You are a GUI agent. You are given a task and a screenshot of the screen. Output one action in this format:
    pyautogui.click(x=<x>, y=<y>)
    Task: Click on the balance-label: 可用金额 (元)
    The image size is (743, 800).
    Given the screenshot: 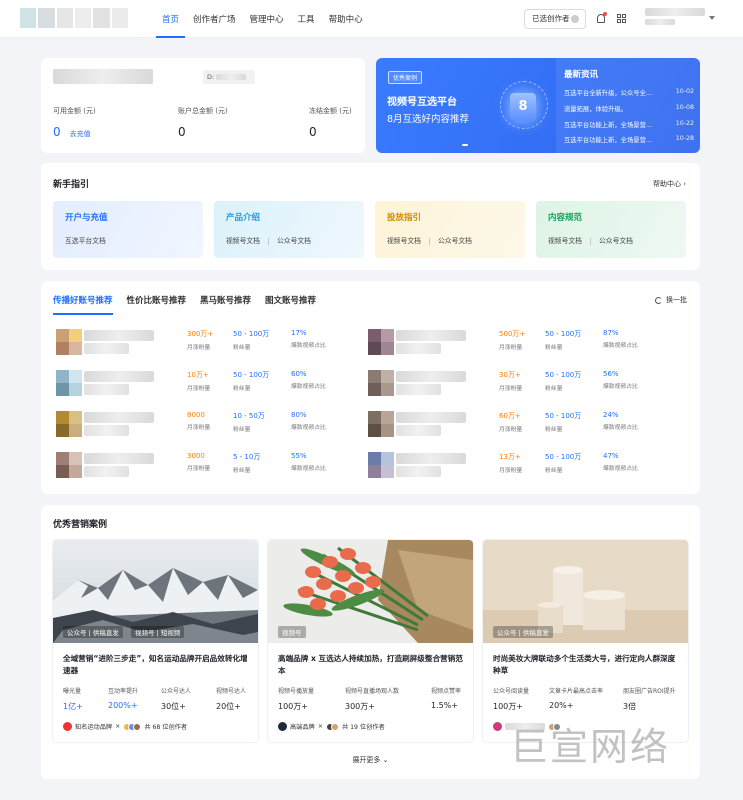 What is the action you would take?
    pyautogui.click(x=74, y=111)
    